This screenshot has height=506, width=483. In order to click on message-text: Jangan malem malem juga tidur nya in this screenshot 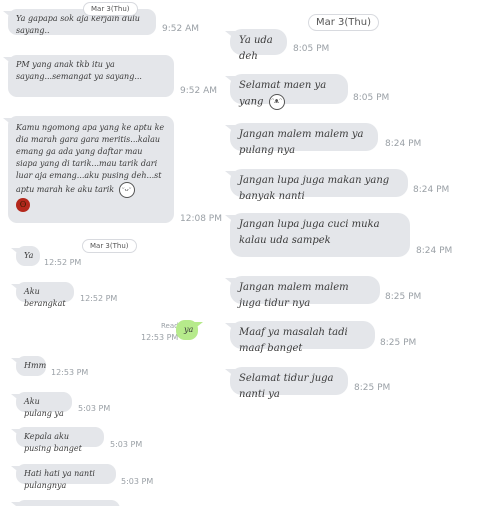, I will do `click(294, 295)`.